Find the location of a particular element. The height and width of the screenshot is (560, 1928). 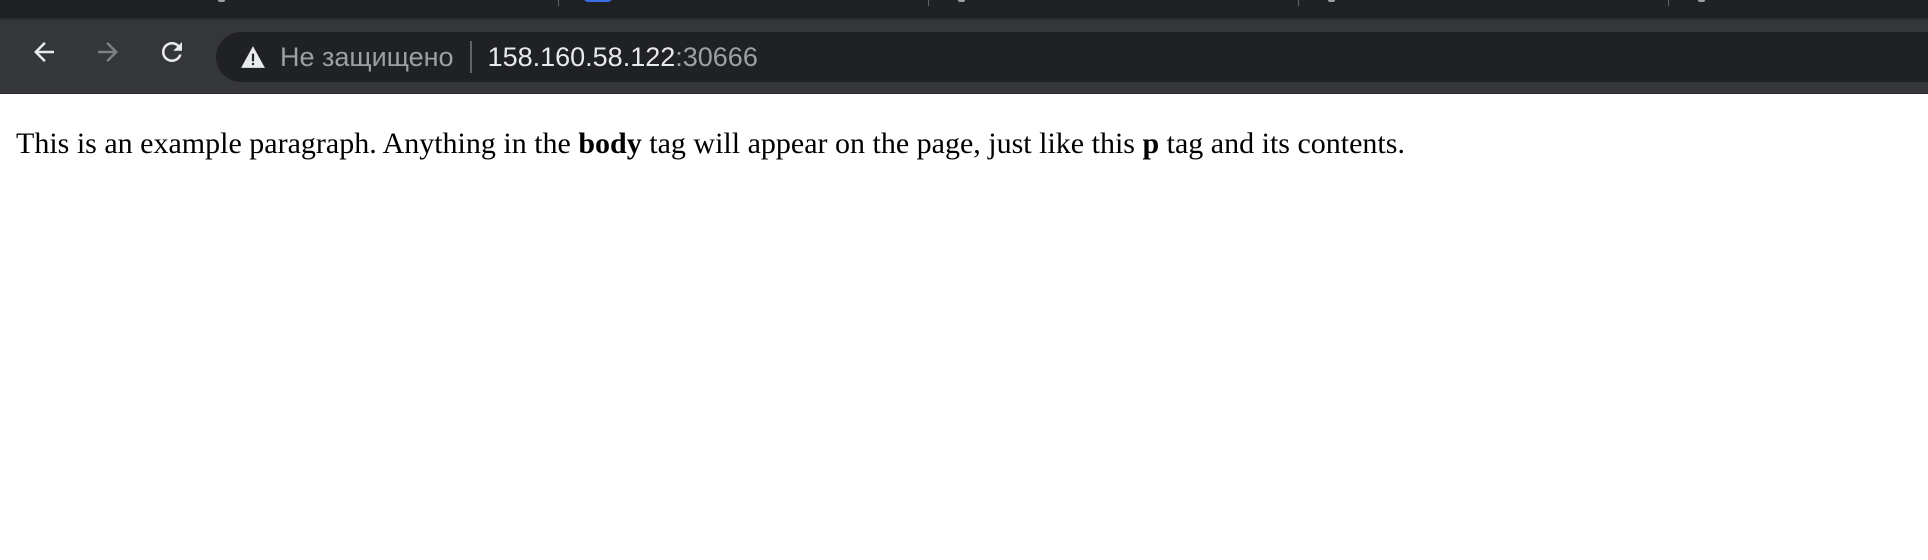

tab-strip is located at coordinates (964, 10).